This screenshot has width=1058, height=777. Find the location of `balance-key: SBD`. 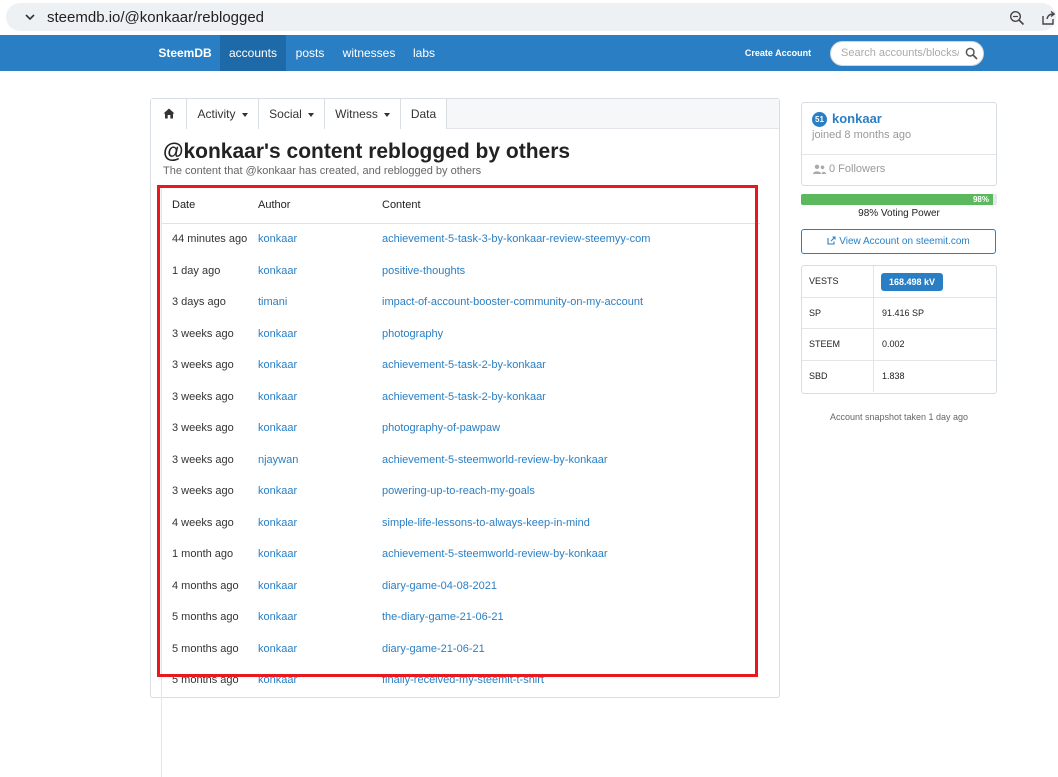

balance-key: SBD is located at coordinates (818, 375).